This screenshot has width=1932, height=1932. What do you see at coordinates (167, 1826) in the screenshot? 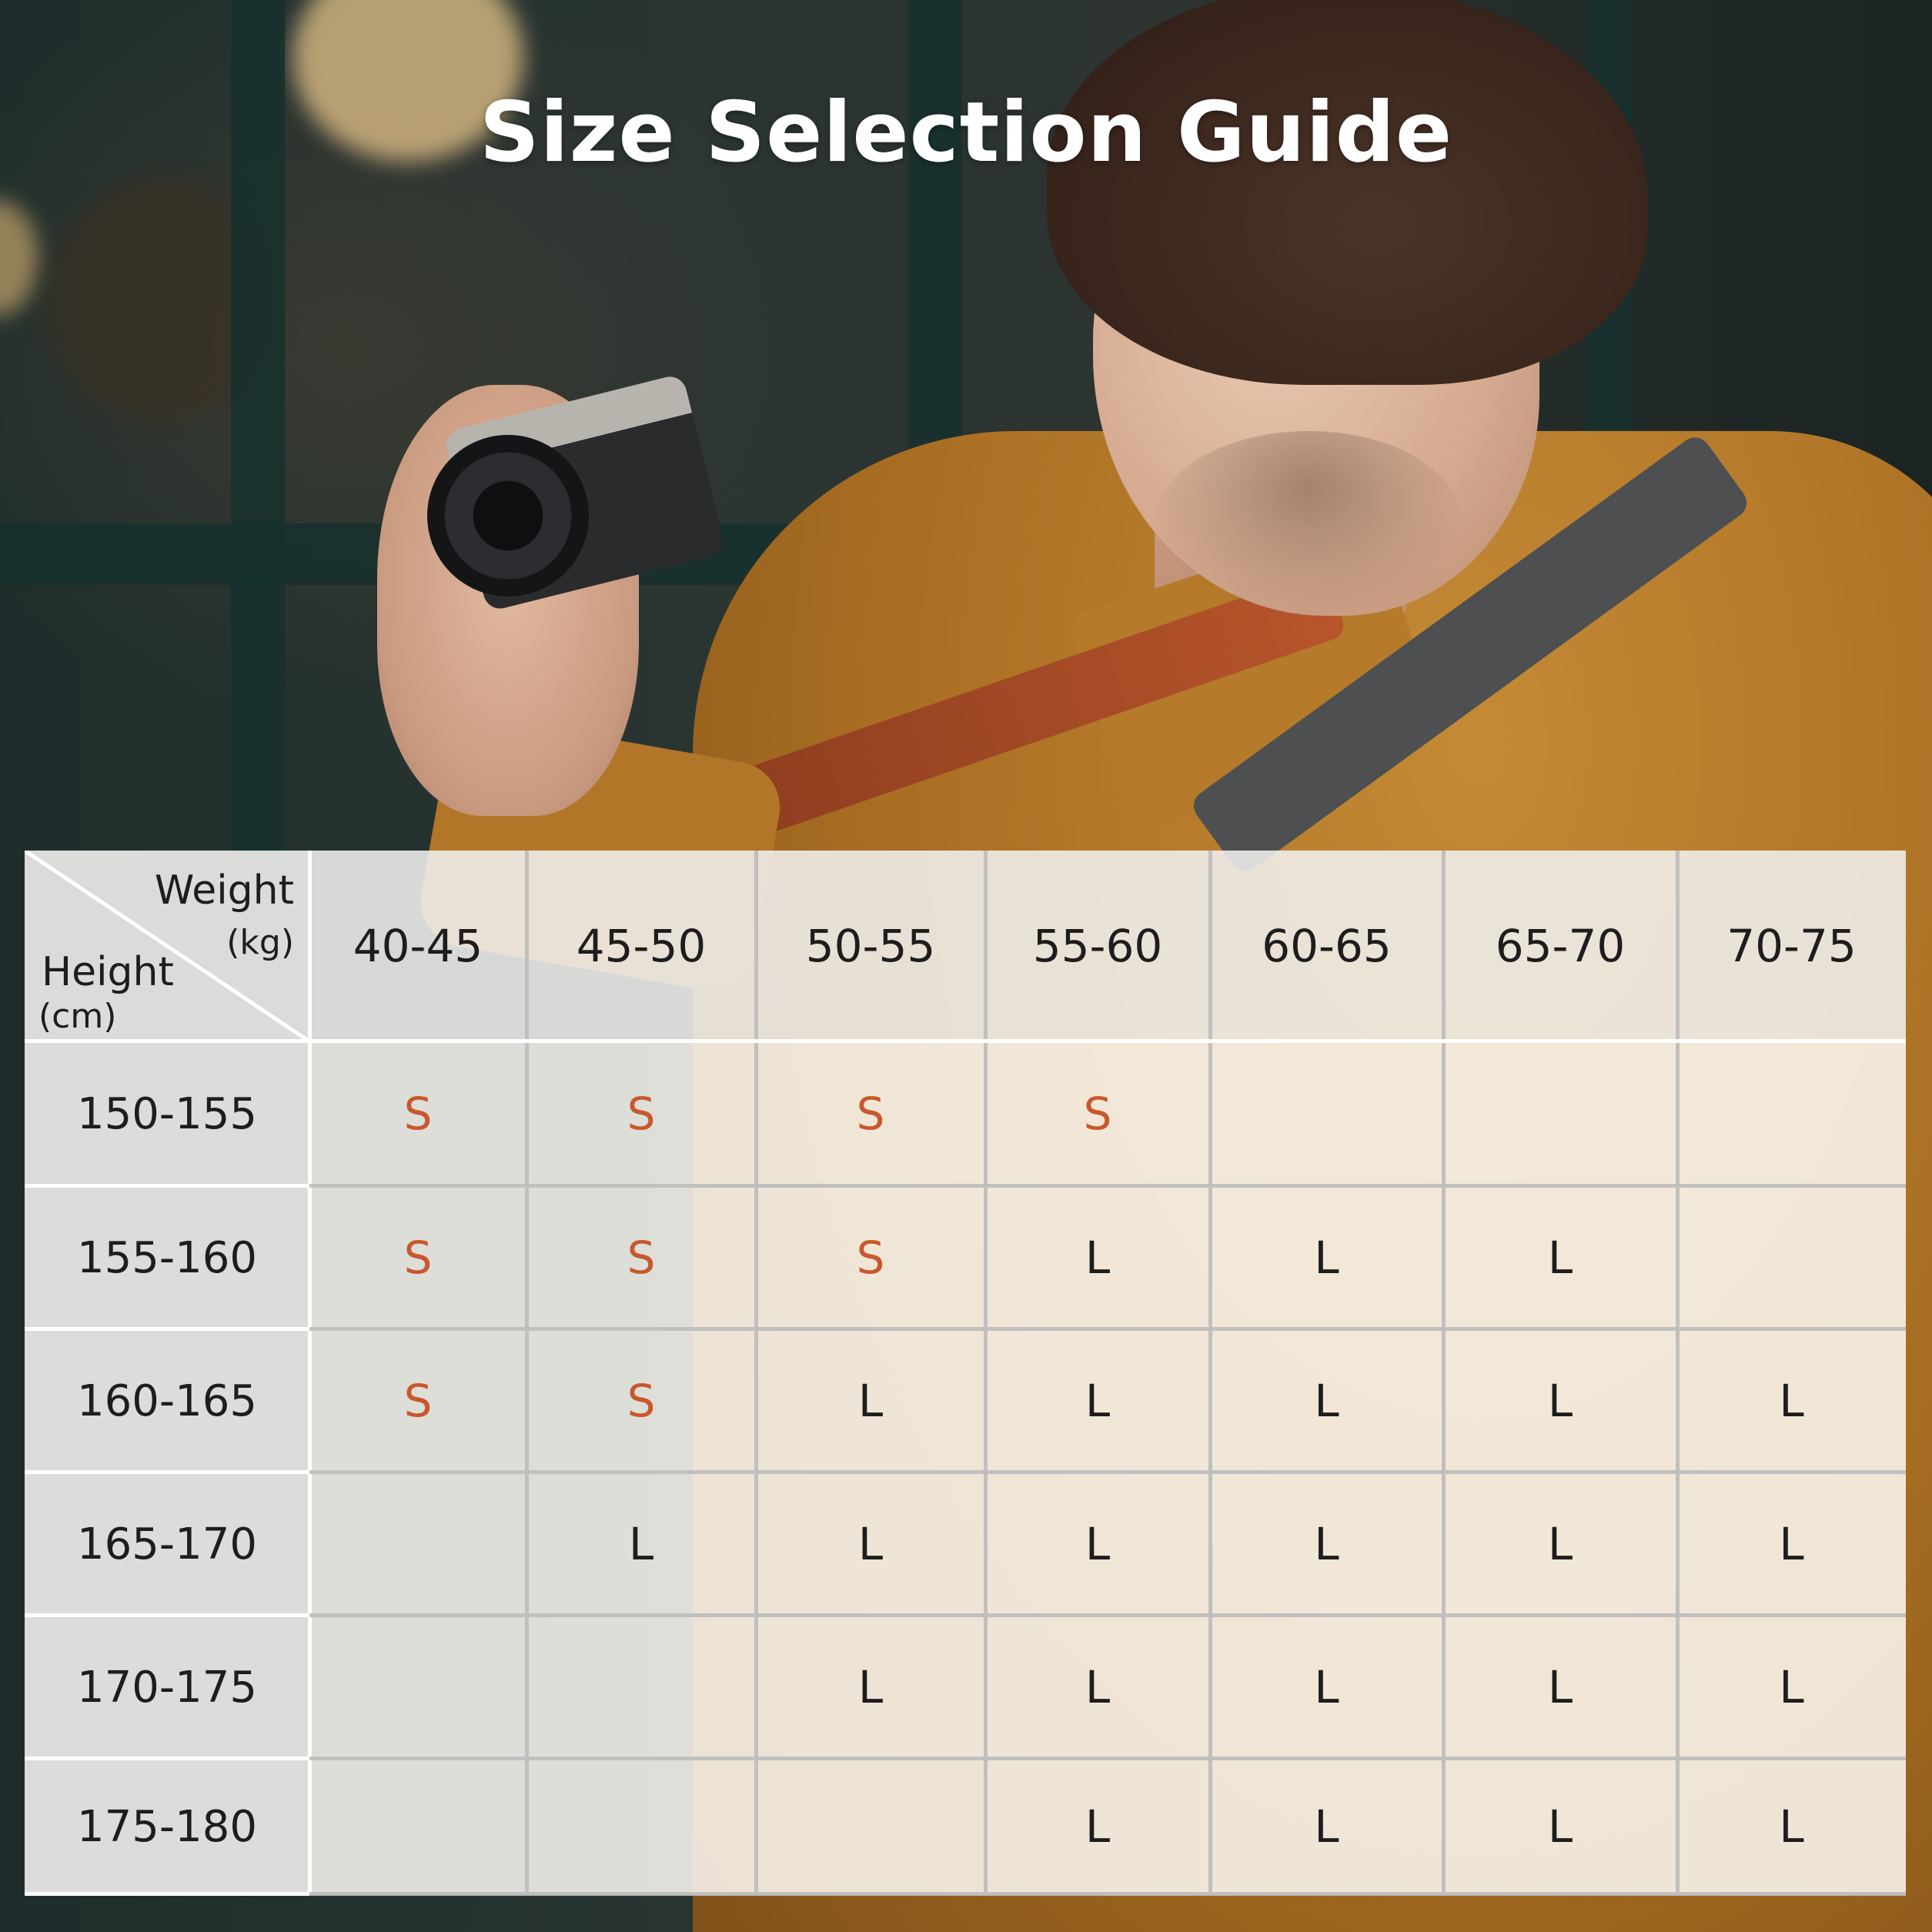
I see `height-range-label: 175-180` at bounding box center [167, 1826].